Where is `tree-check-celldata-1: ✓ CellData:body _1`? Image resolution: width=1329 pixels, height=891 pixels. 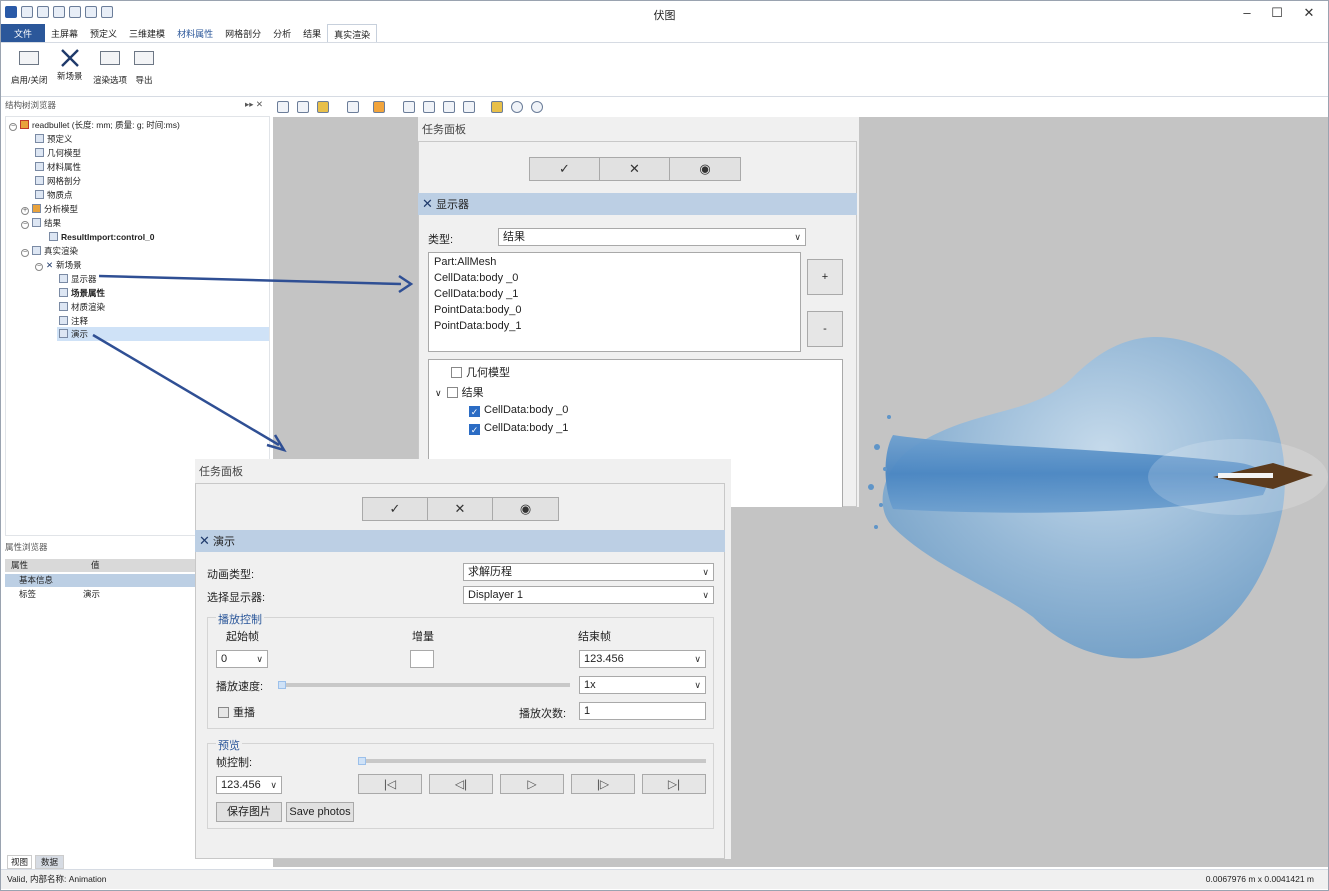
tree-check-celldata-1: ✓ CellData:body _1 is located at coordinates (518, 428).